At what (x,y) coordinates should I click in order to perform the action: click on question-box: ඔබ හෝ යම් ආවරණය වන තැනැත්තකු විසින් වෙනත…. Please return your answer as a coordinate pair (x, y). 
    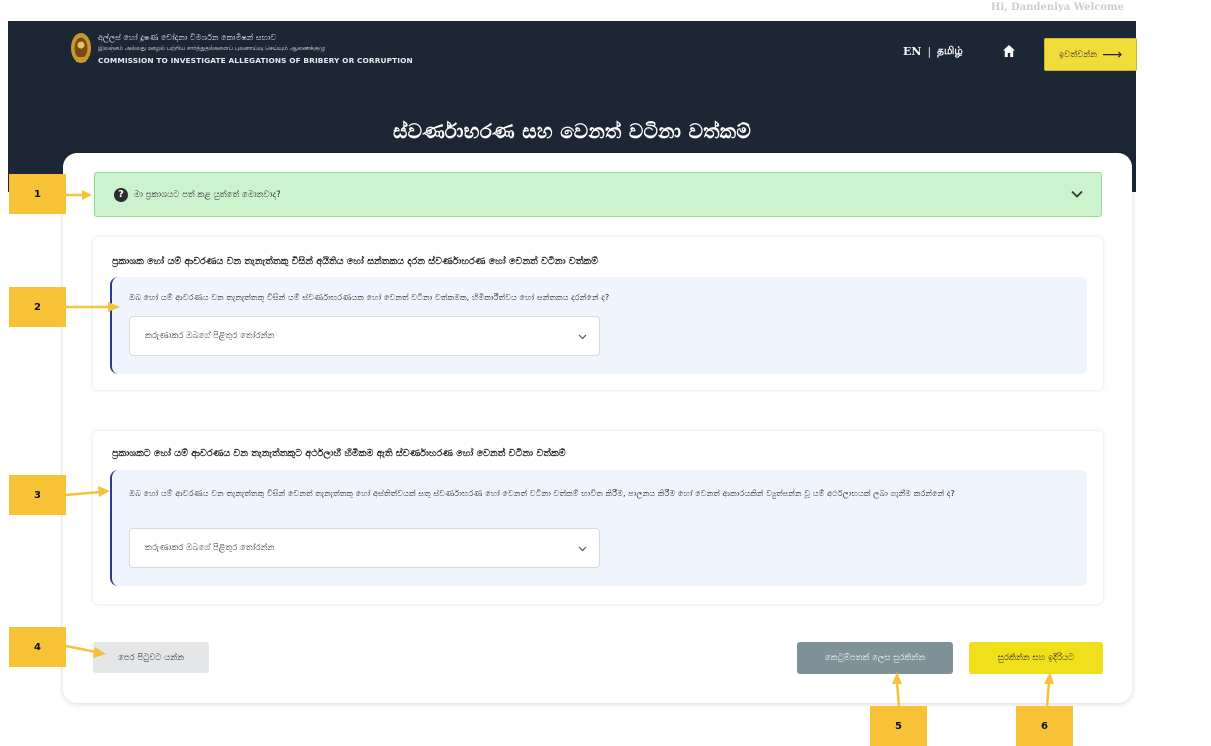
    Looking at the image, I should click on (598, 528).